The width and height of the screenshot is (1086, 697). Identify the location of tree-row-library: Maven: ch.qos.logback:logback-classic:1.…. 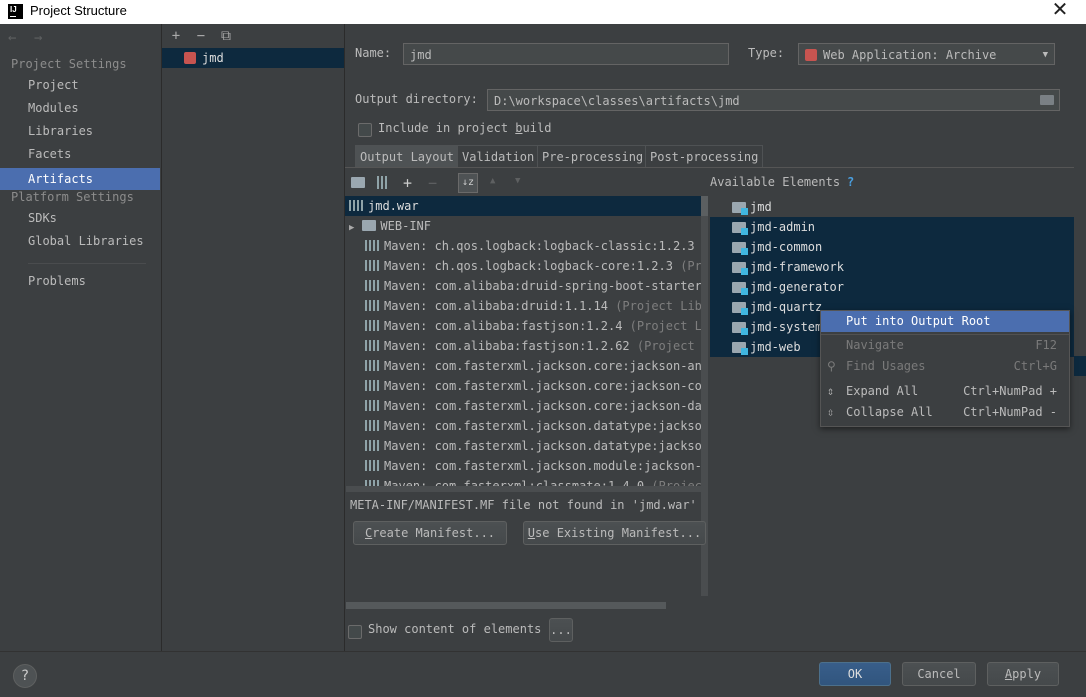
(523, 246).